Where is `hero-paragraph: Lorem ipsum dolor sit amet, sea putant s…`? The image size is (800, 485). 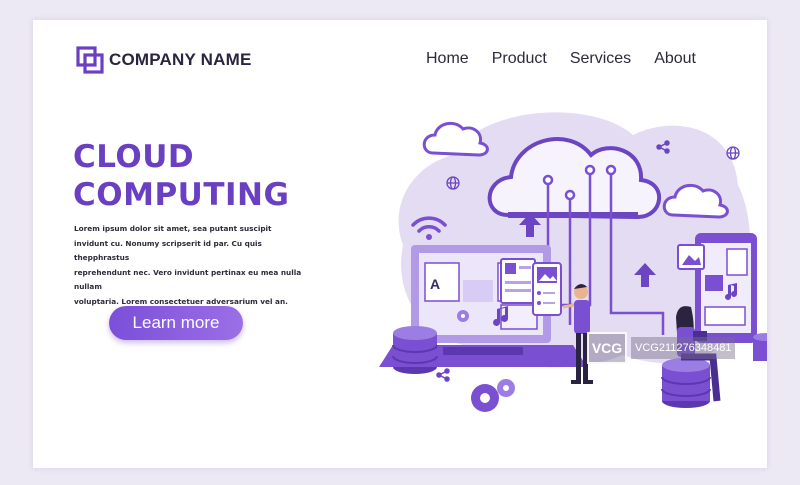
hero-paragraph: Lorem ipsum dolor sit amet, sea putant s… is located at coordinates (196, 265).